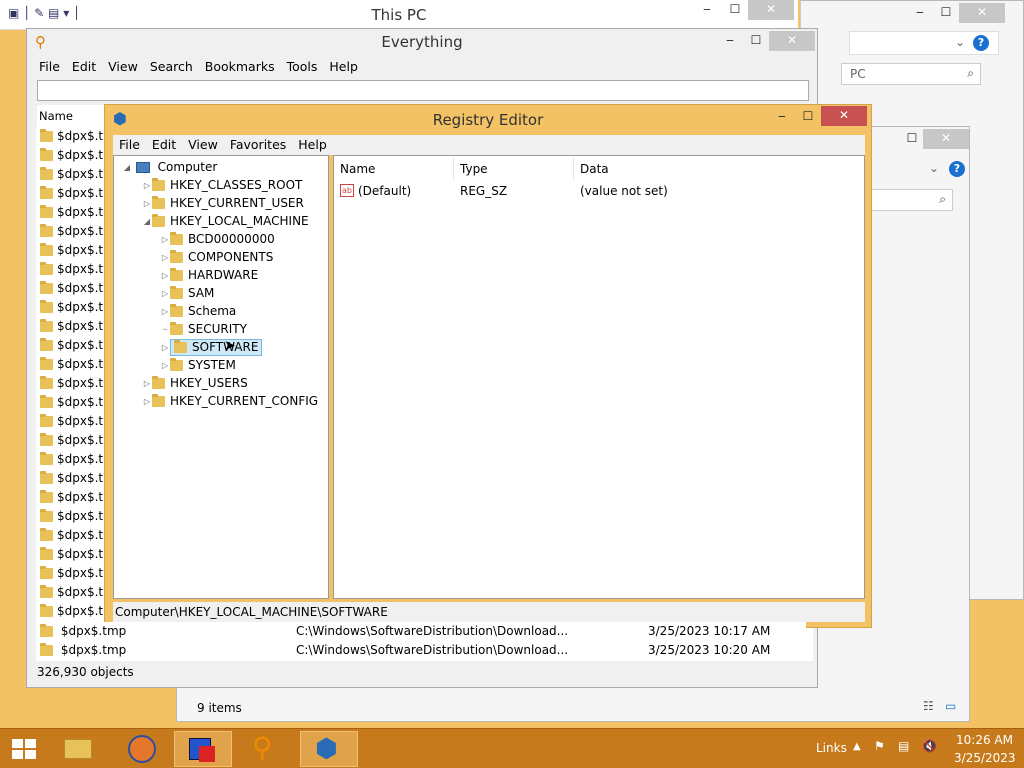 Image resolution: width=1024 pixels, height=768 pixels. Describe the element at coordinates (24, 749) in the screenshot. I see `start-button` at that location.